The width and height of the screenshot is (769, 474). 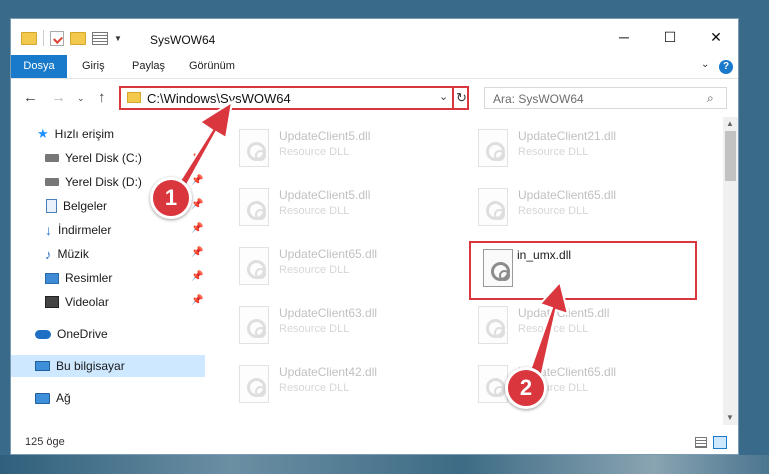 I want to click on step-2-badge: 2, so click(x=526, y=388).